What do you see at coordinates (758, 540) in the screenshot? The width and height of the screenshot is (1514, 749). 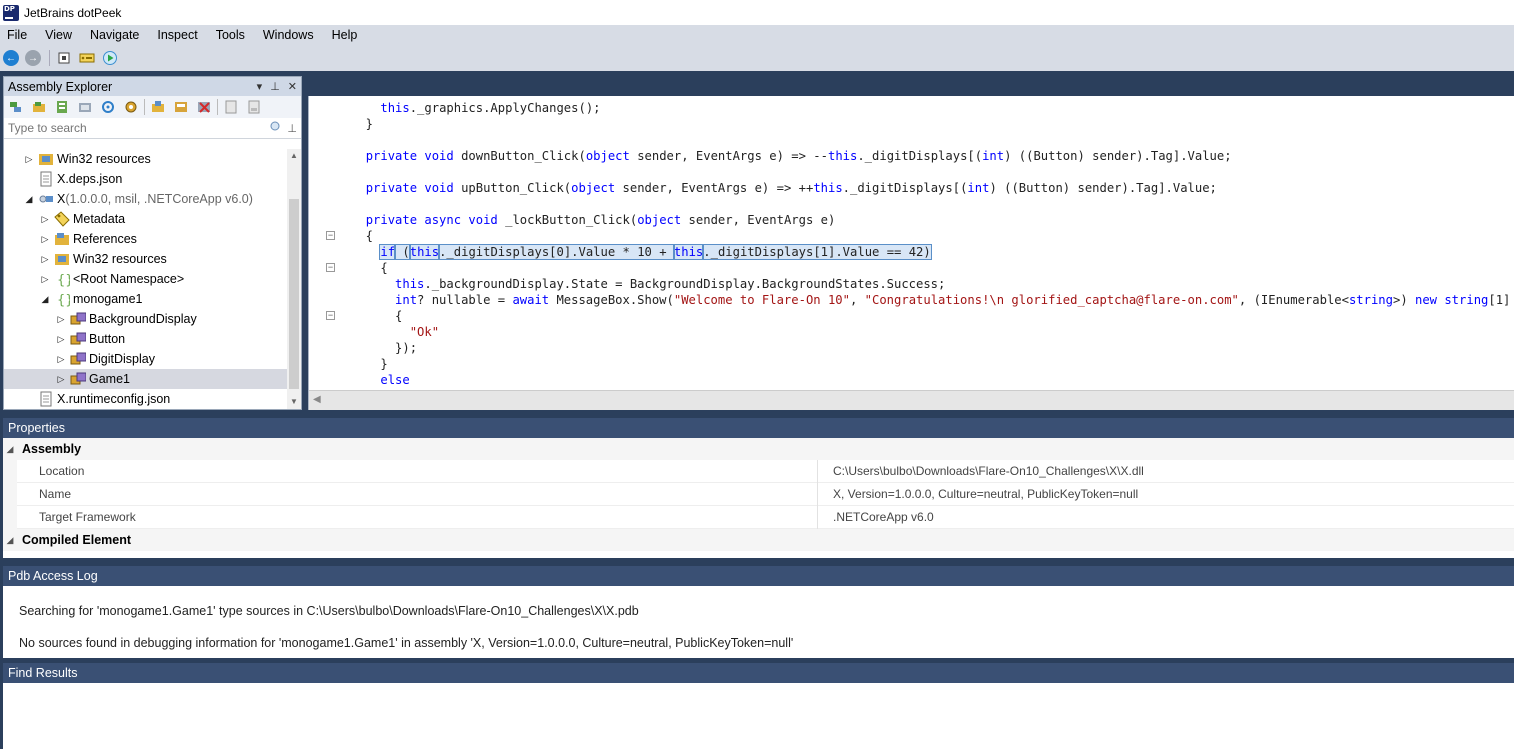 I see `property-group-compiled-element: ◢ Compiled Element` at bounding box center [758, 540].